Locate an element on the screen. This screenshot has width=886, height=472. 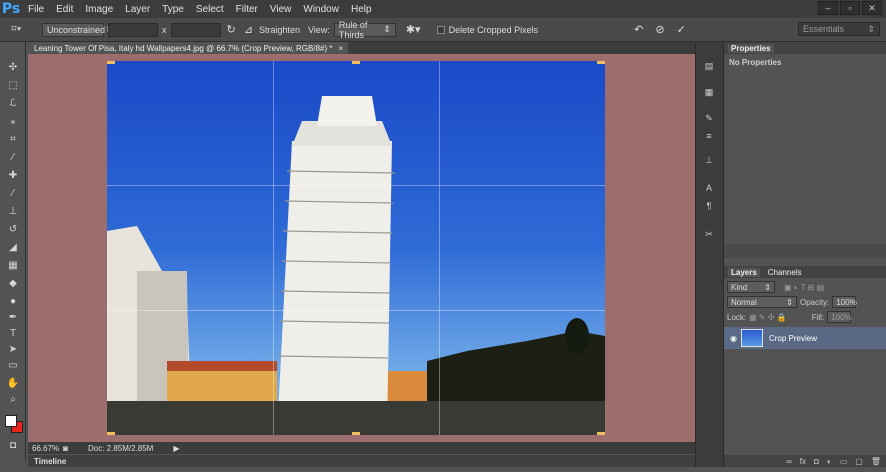
shape-tool-icon: ▭ is located at coordinates (13, 365).